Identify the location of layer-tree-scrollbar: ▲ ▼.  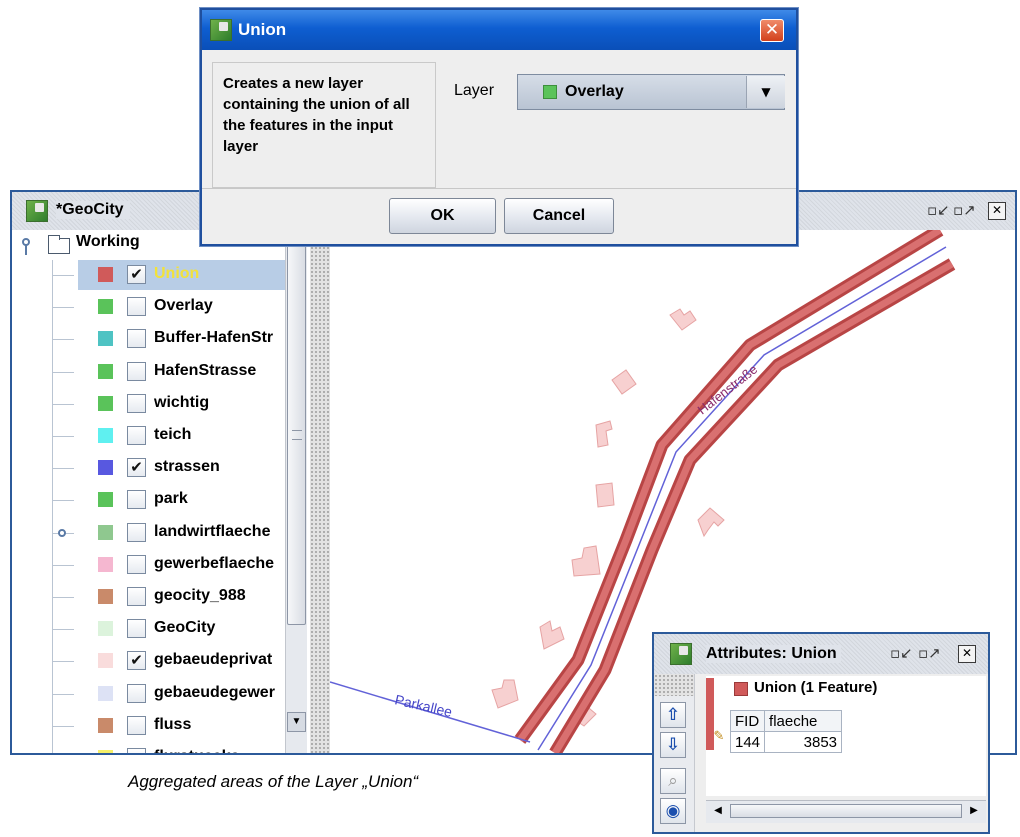
(296, 491).